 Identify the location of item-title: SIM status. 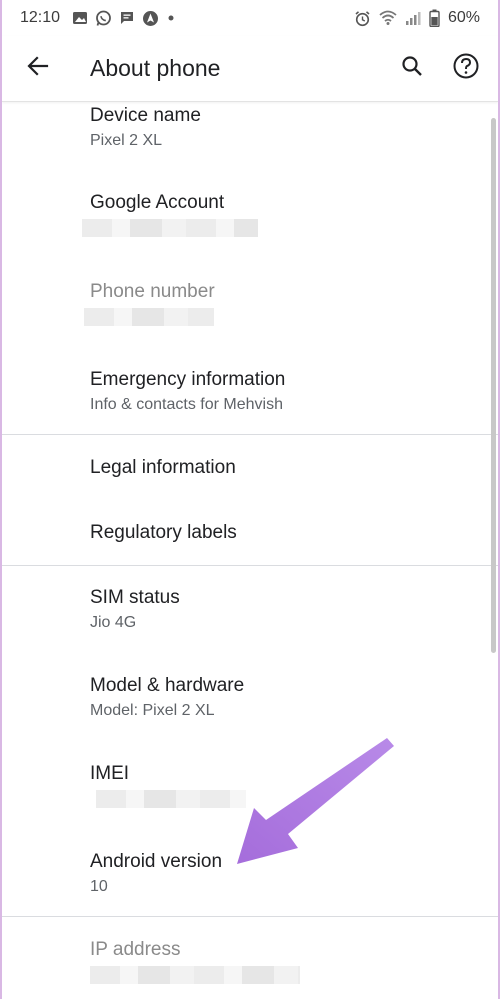
(135, 597).